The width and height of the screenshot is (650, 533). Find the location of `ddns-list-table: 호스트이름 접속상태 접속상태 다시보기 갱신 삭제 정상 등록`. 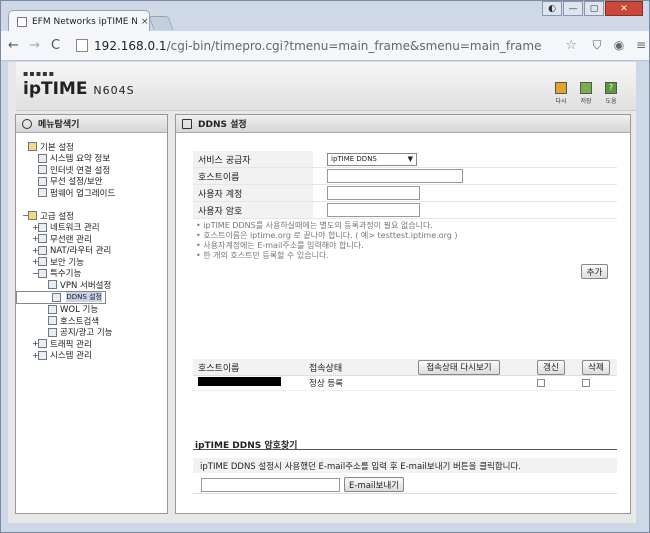

ddns-list-table: 호스트이름 접속상태 접속상태 다시보기 갱신 삭제 정상 등록 is located at coordinates (405, 375).